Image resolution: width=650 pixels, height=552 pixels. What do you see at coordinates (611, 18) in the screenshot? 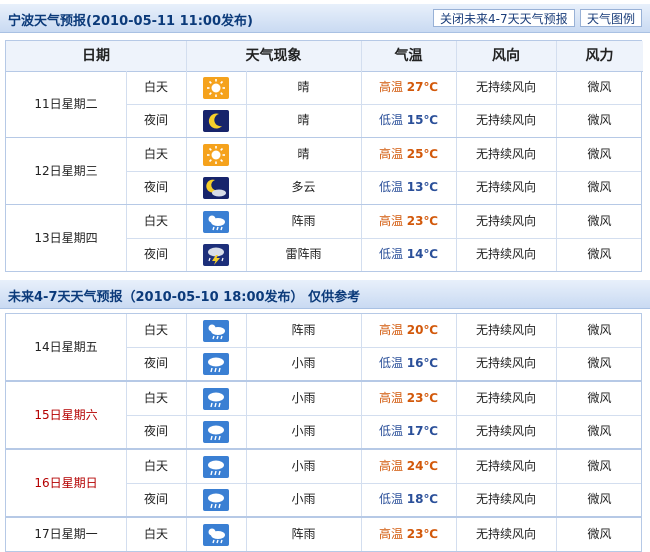
I see `weather-legend-button: 天气图例` at bounding box center [611, 18].